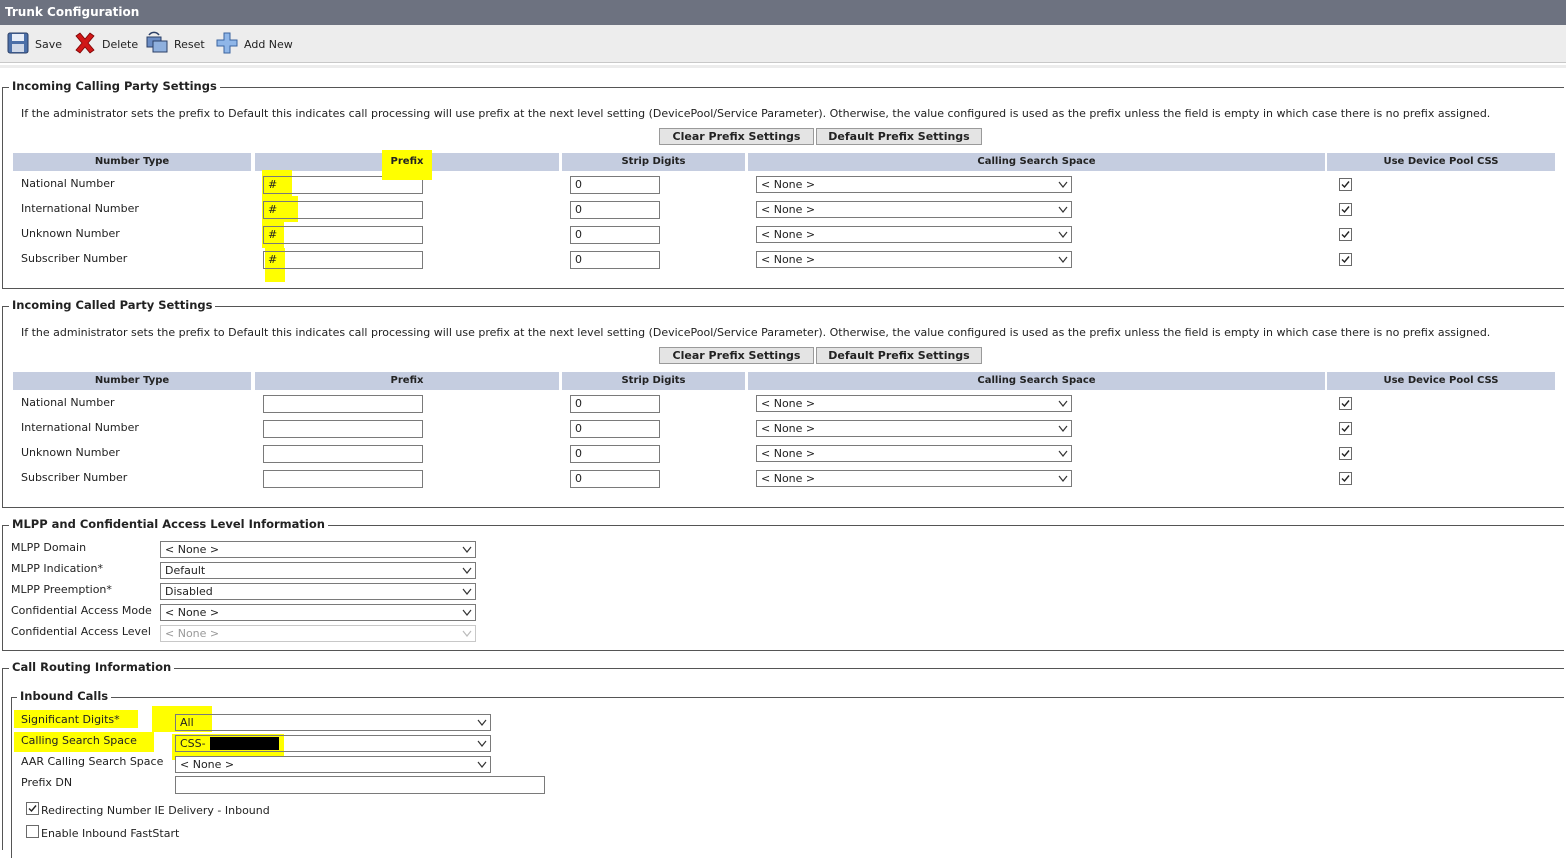 Image resolution: width=1566 pixels, height=858 pixels. I want to click on header-css: Calling Search Space, so click(1036, 381).